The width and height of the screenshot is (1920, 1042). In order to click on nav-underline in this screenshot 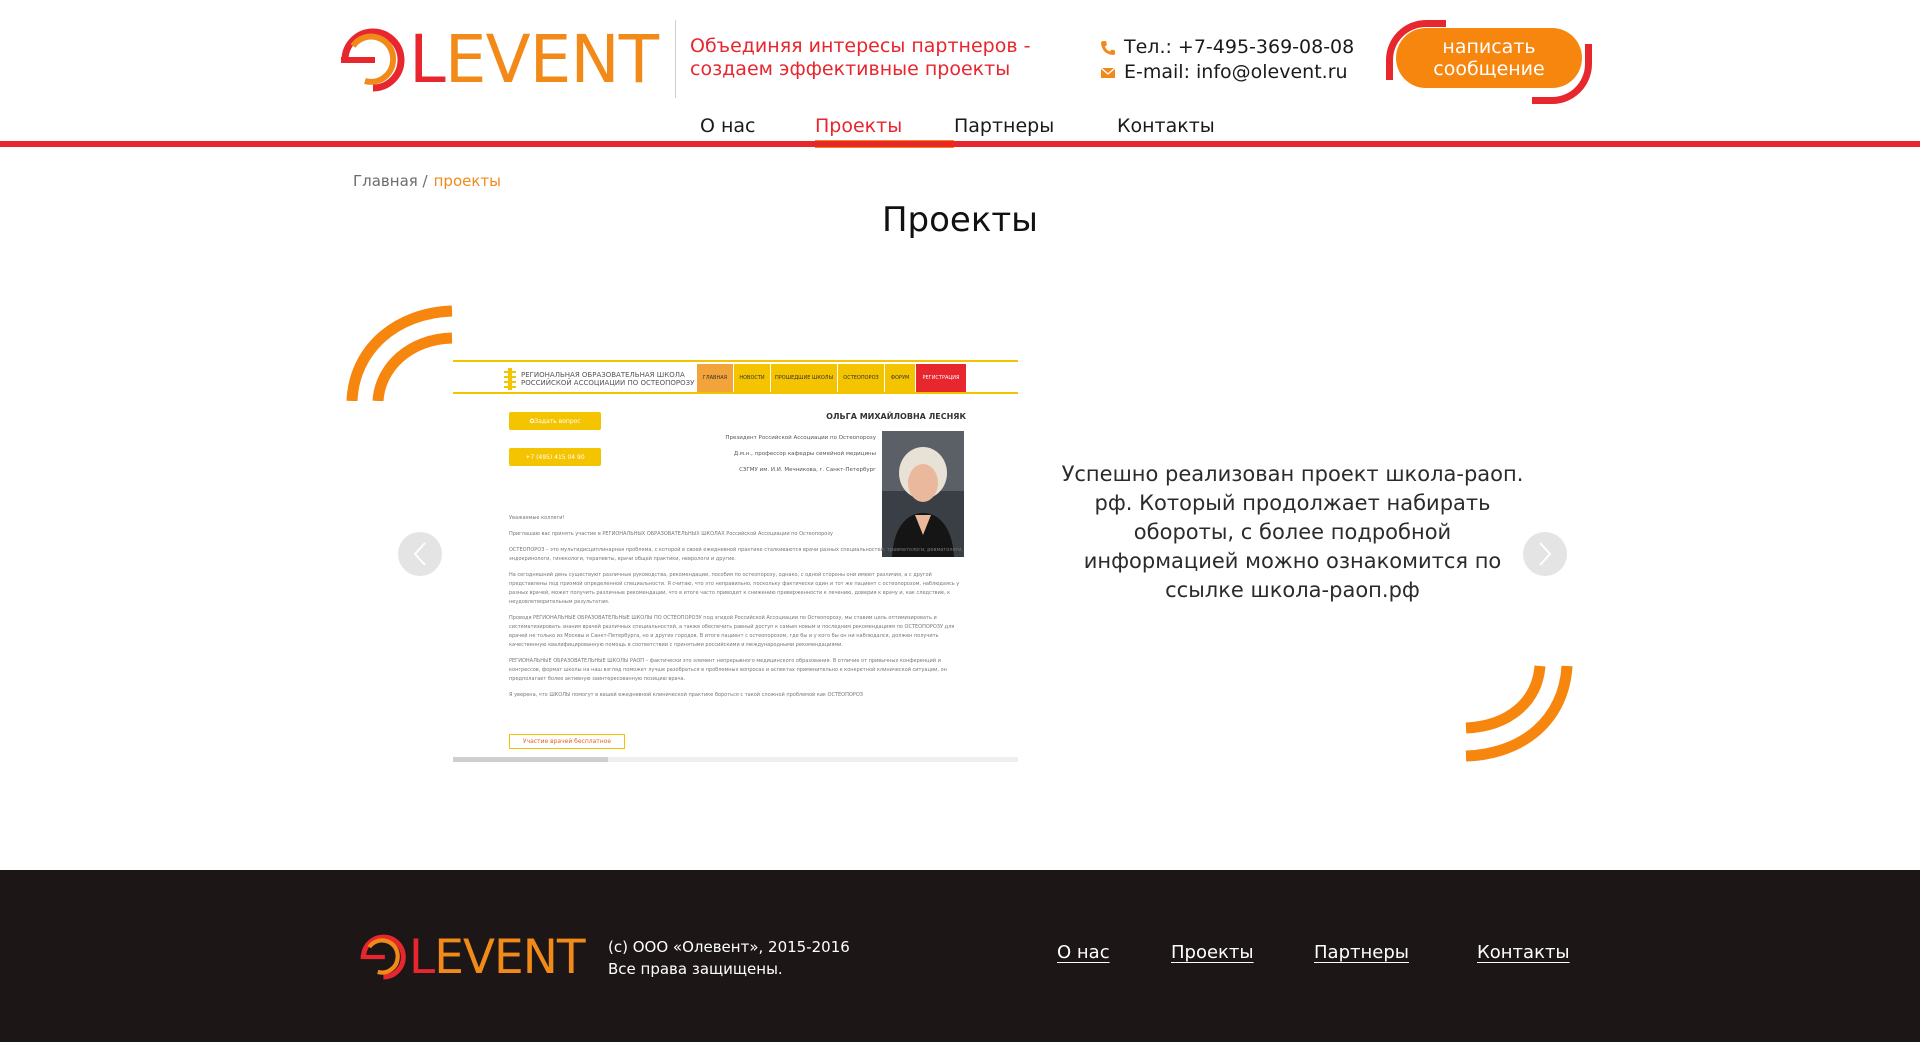, I will do `click(960, 144)`.